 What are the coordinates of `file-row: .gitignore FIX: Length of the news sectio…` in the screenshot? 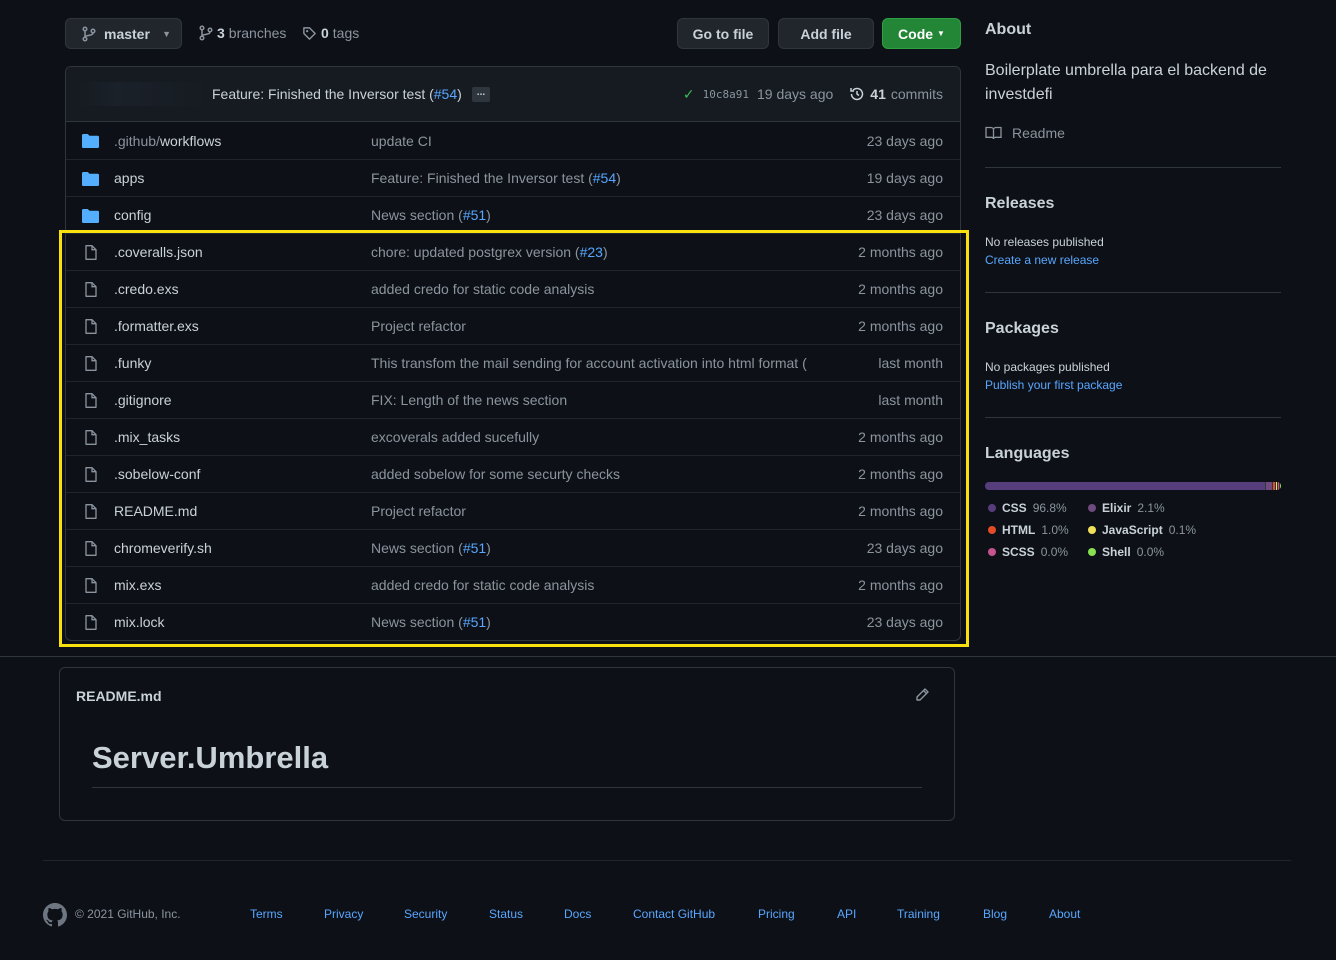 It's located at (513, 399).